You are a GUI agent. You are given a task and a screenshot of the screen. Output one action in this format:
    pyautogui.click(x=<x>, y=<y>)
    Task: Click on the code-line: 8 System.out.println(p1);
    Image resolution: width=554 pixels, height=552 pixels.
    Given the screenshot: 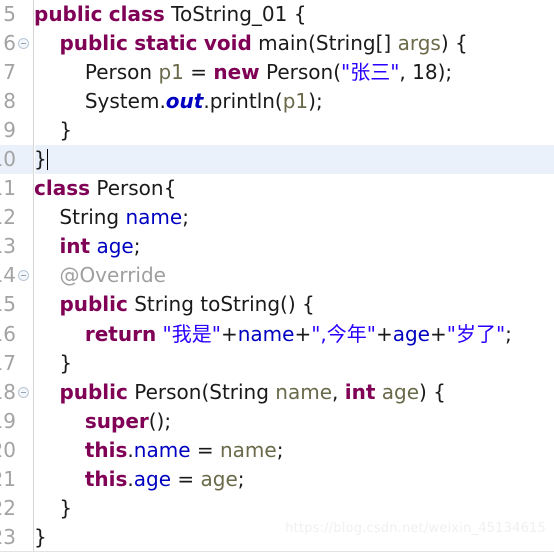 What is the action you would take?
    pyautogui.click(x=277, y=101)
    